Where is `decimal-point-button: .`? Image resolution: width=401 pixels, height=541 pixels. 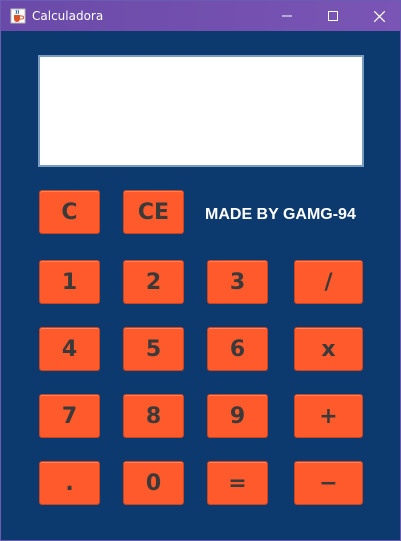 decimal-point-button: . is located at coordinates (69, 483).